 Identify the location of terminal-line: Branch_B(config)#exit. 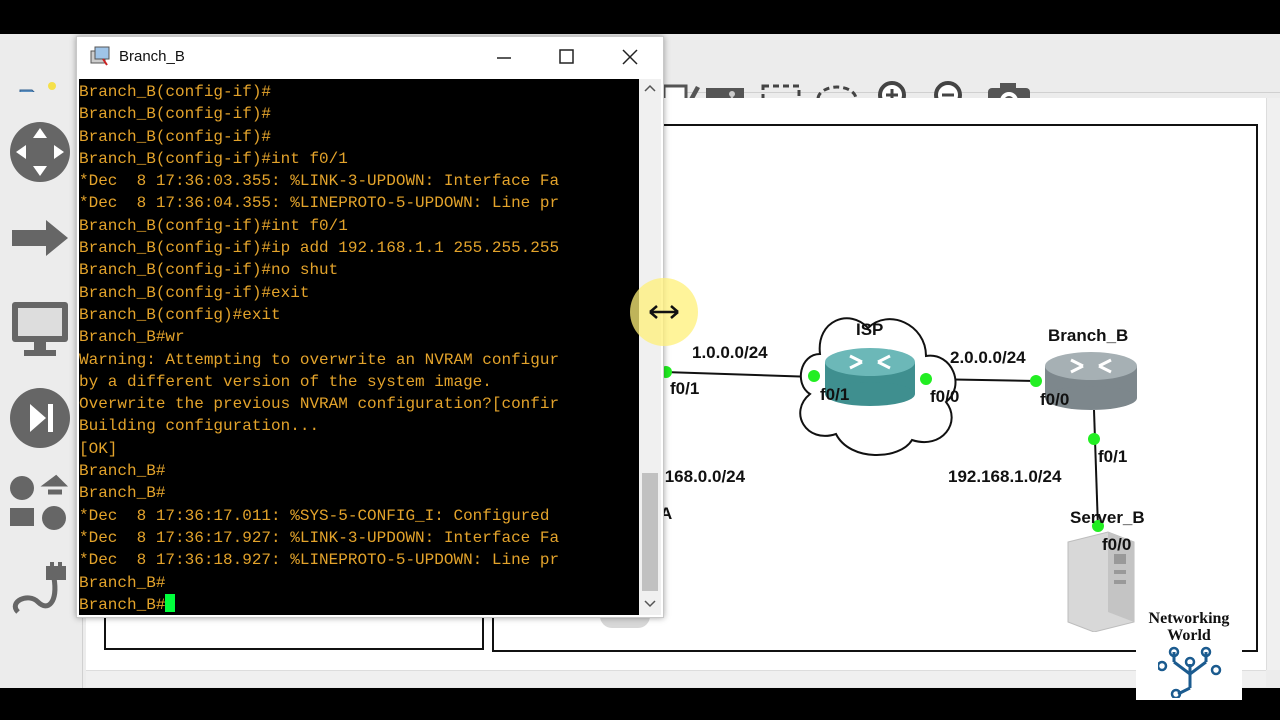
(180, 314).